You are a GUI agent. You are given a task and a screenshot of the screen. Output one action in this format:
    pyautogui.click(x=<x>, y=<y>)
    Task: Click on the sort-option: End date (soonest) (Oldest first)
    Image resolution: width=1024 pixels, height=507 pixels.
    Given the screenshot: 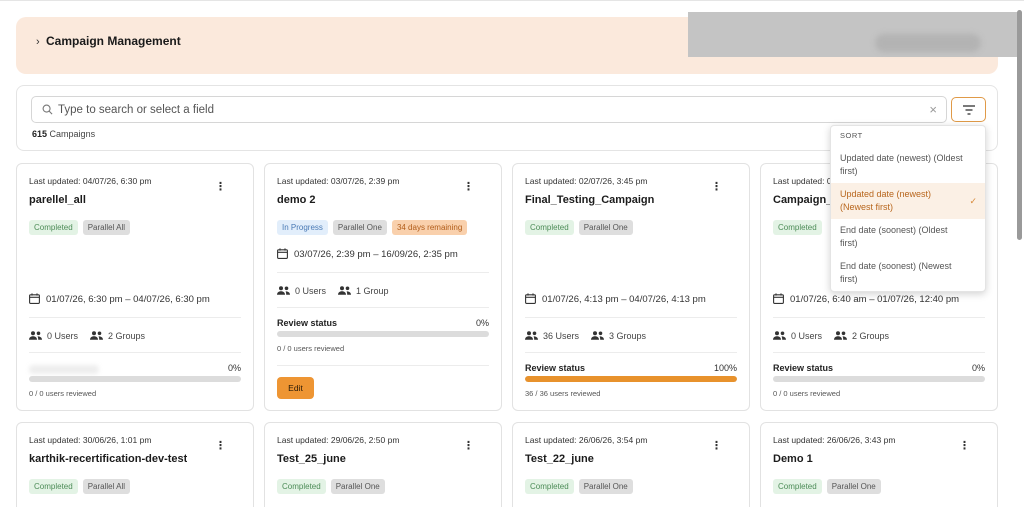 What is the action you would take?
    pyautogui.click(x=908, y=237)
    